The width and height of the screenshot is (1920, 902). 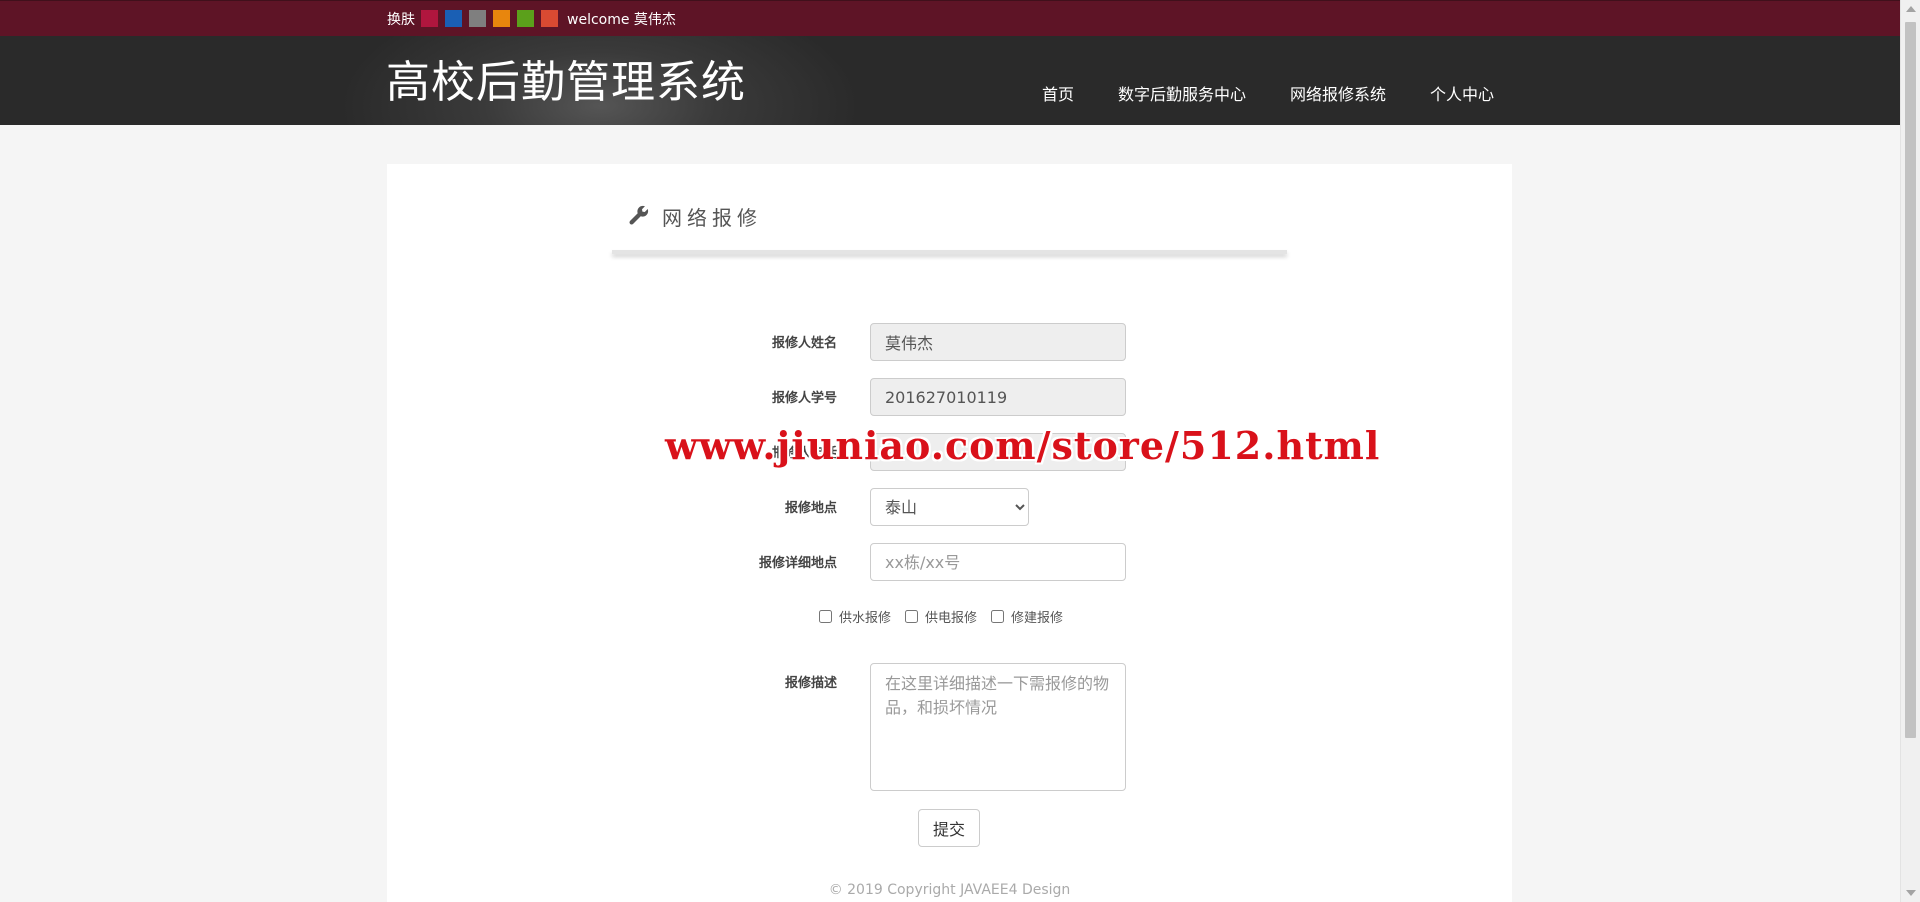 I want to click on skin-label: 换肤, so click(x=401, y=19).